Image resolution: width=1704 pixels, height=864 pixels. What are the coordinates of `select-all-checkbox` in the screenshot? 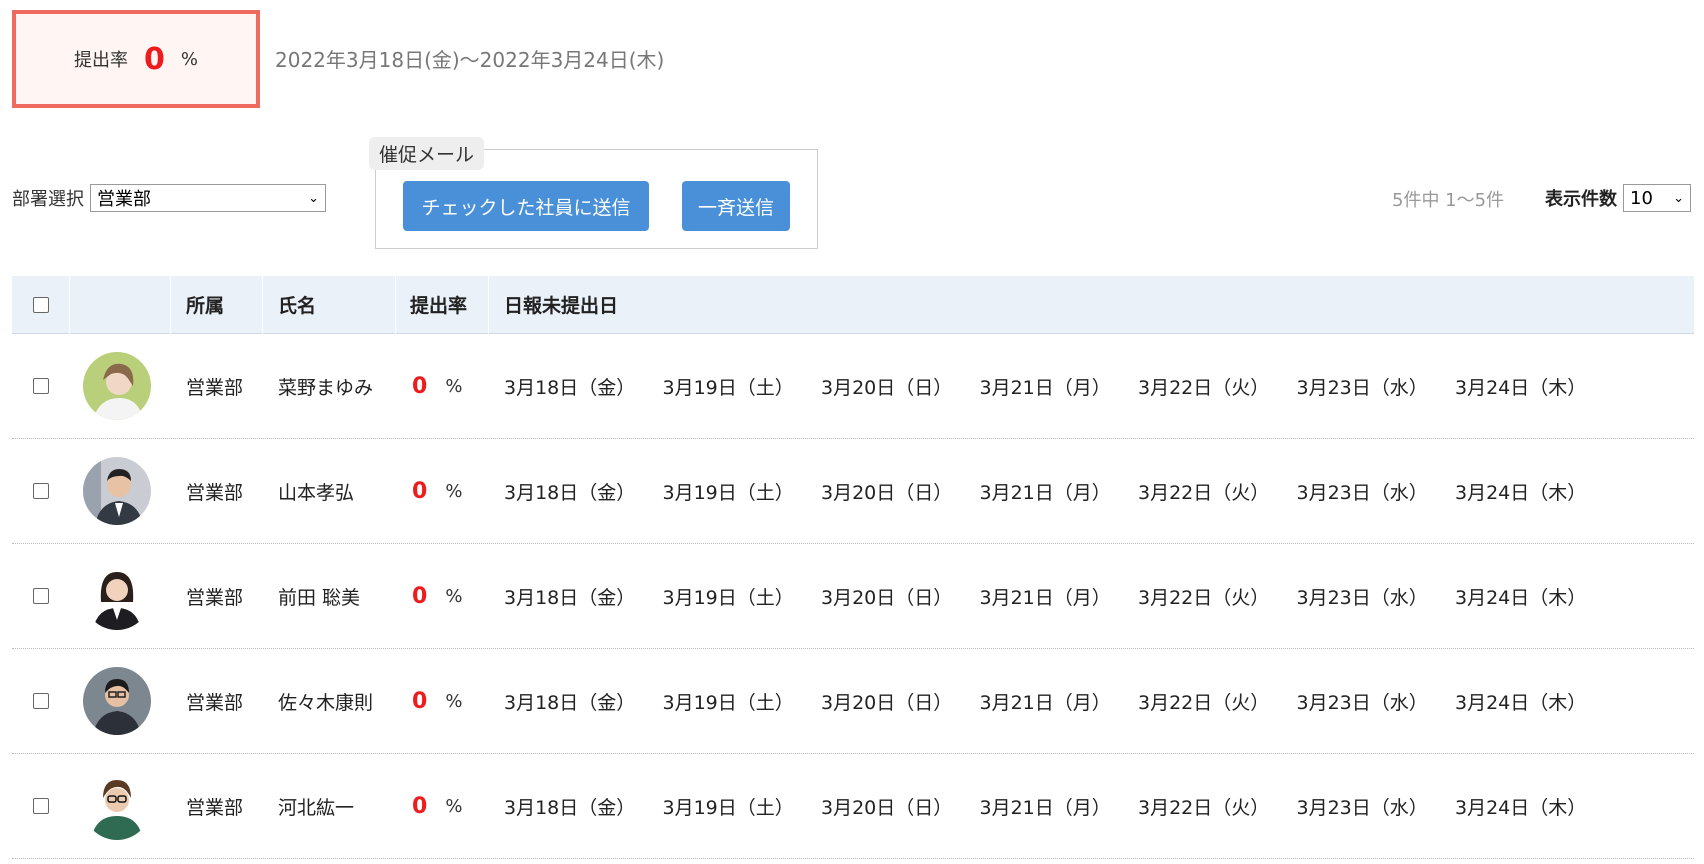 It's located at (40, 304).